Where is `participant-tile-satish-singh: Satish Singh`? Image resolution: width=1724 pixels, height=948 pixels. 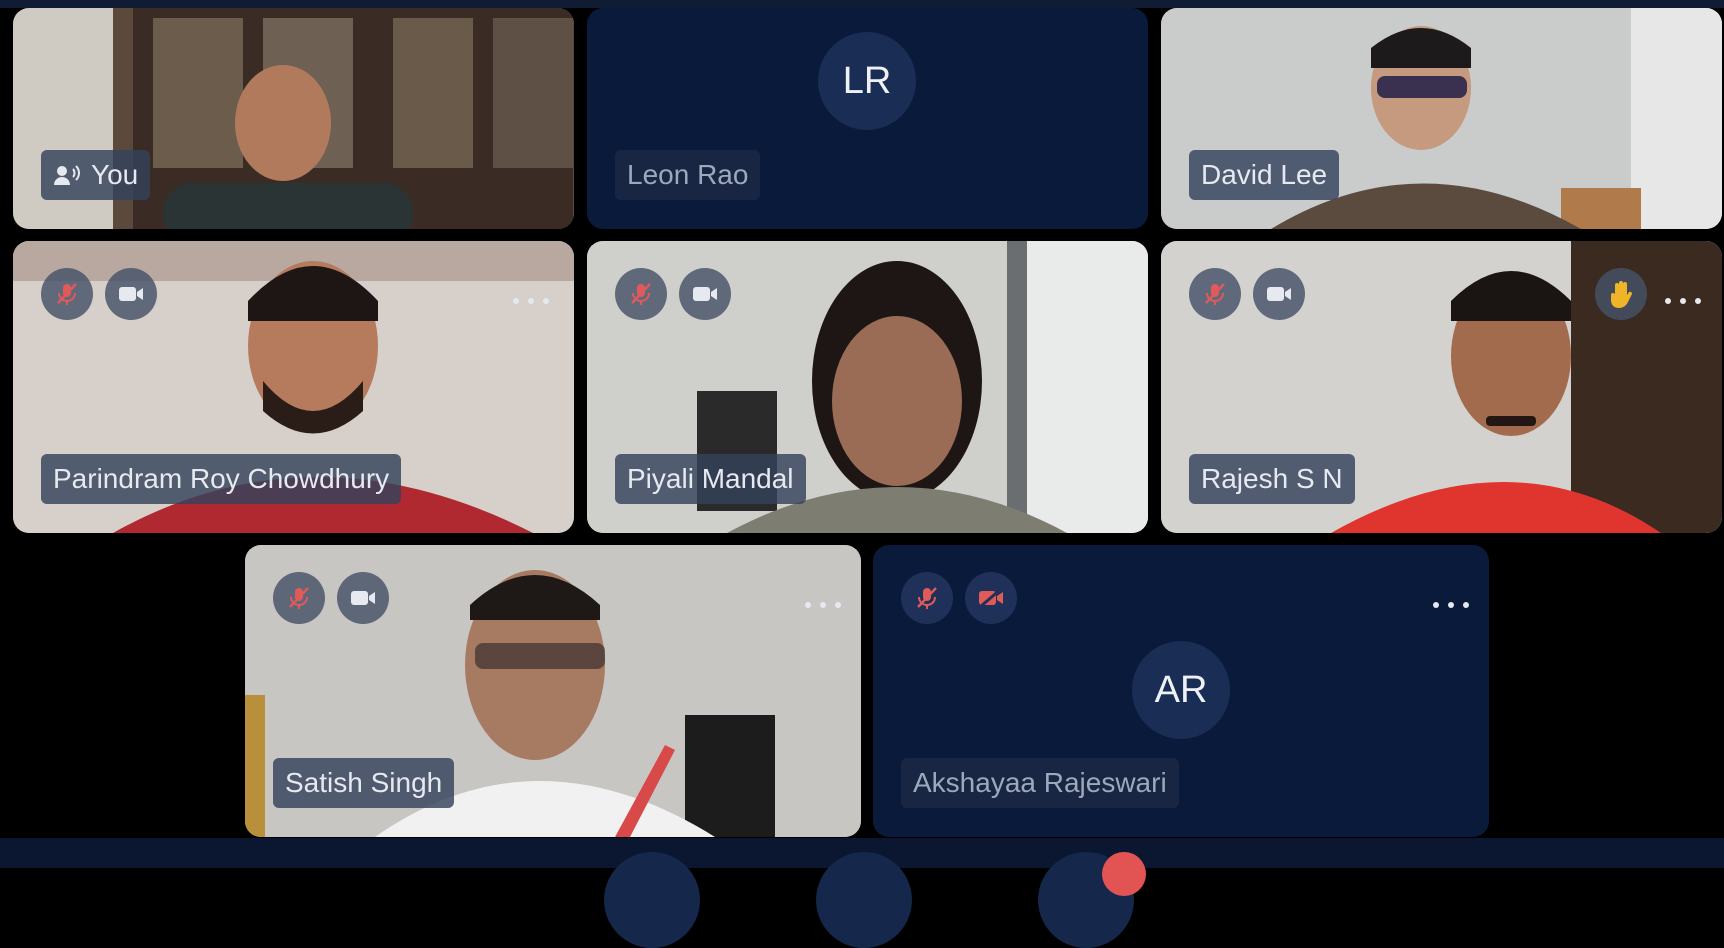 participant-tile-satish-singh: Satish Singh is located at coordinates (553, 691).